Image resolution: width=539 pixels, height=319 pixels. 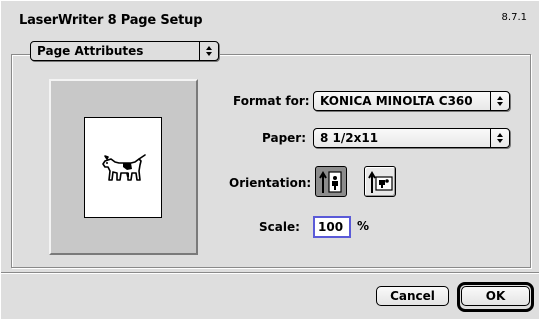 What do you see at coordinates (411, 138) in the screenshot?
I see `paper-popup: 8 1/2x11` at bounding box center [411, 138].